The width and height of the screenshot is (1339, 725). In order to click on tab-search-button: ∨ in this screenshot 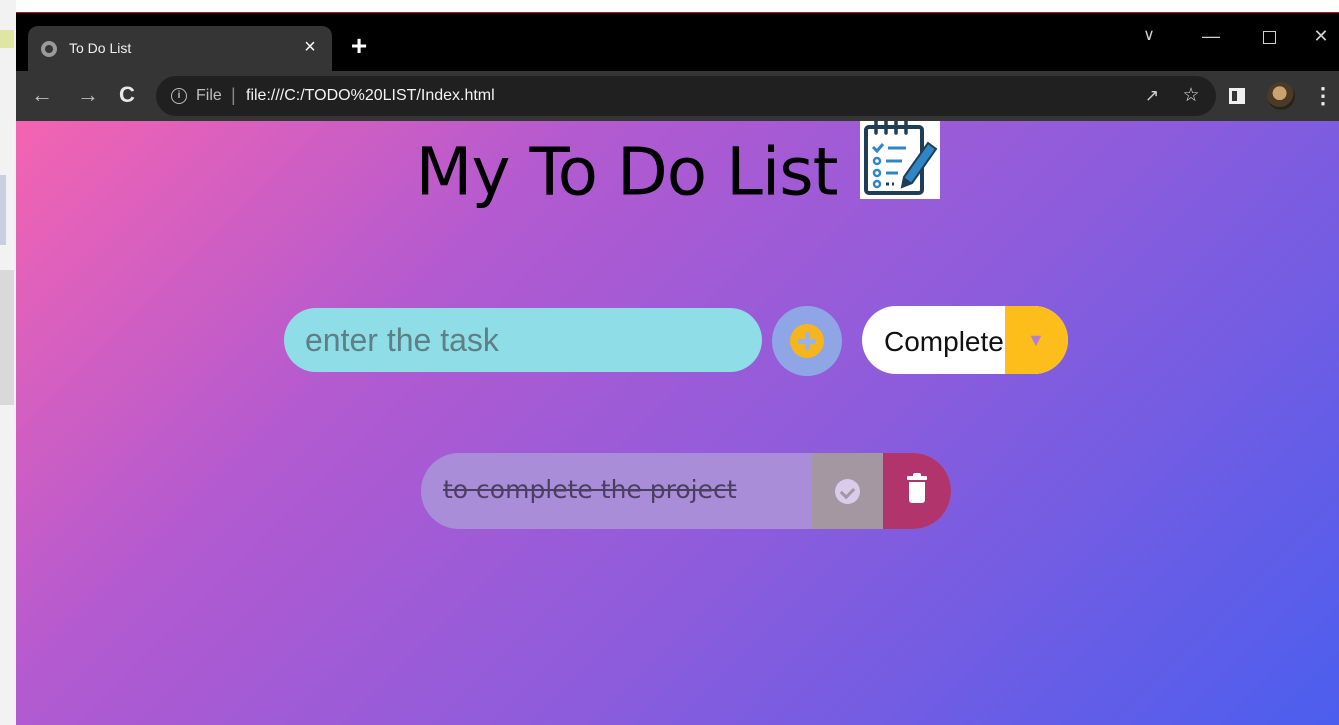, I will do `click(1149, 36)`.